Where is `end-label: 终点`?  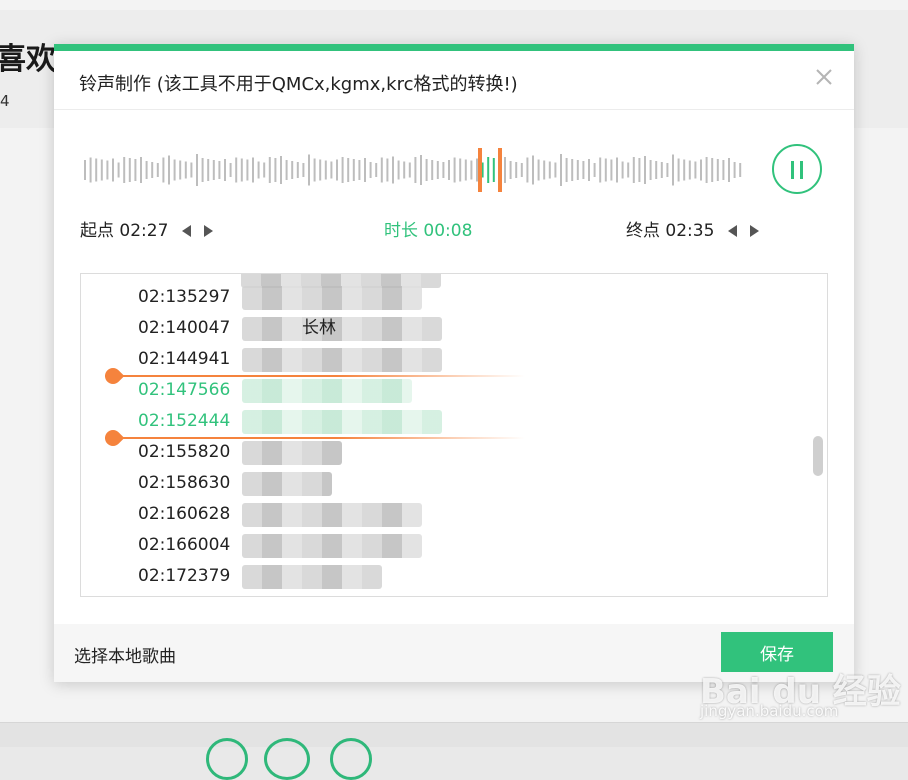 end-label: 终点 is located at coordinates (643, 231).